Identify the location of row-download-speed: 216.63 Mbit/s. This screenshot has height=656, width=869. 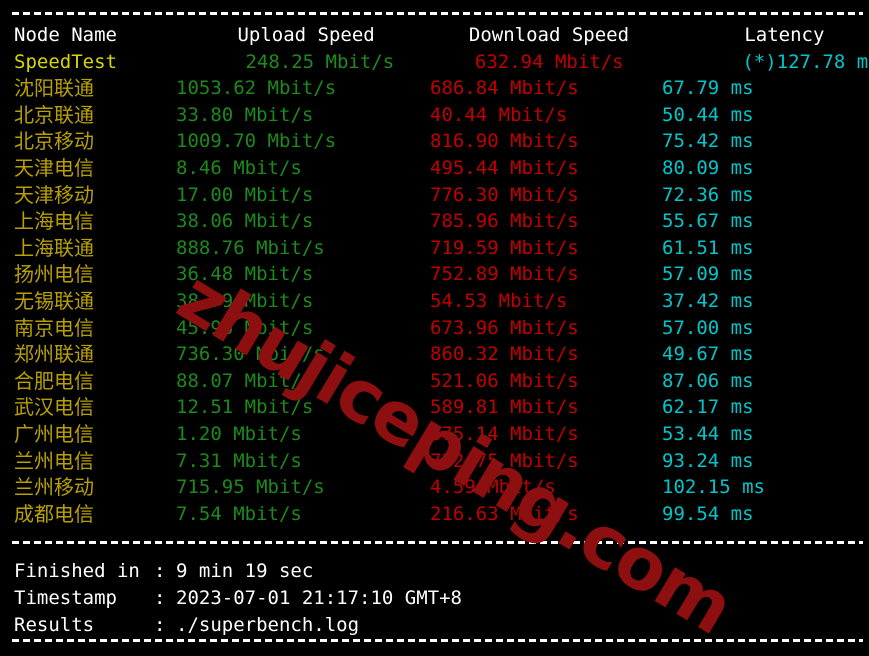
(504, 513).